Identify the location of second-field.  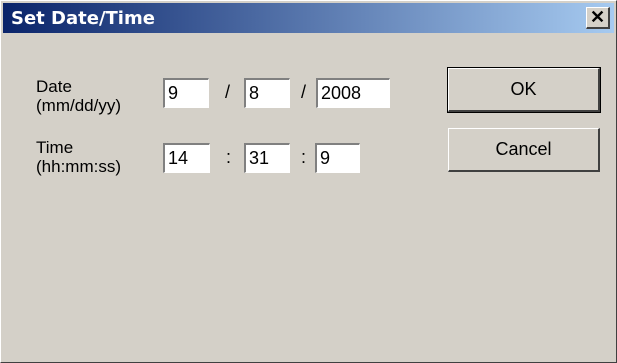
(337, 158).